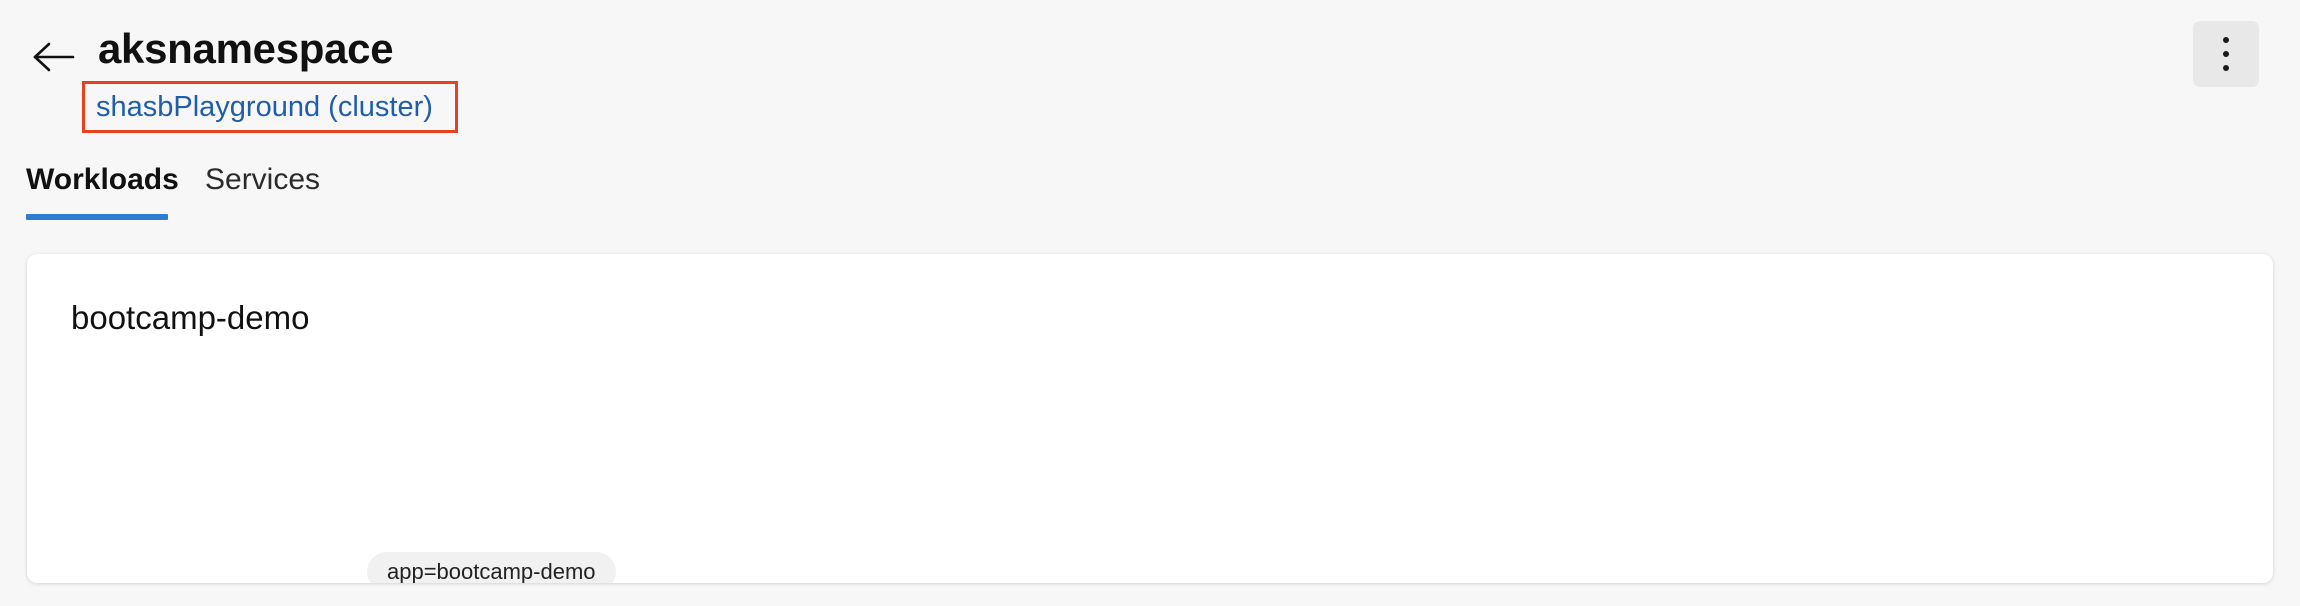  What do you see at coordinates (246, 48) in the screenshot?
I see `page-title: aksnamespace` at bounding box center [246, 48].